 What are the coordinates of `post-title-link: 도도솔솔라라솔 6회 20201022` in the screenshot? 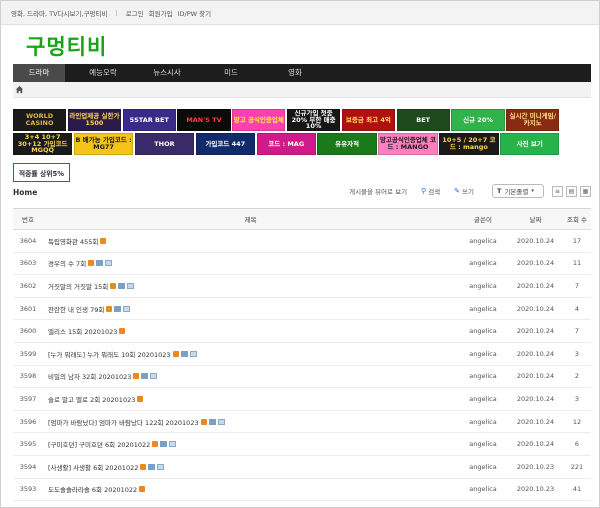 It's located at (92, 489).